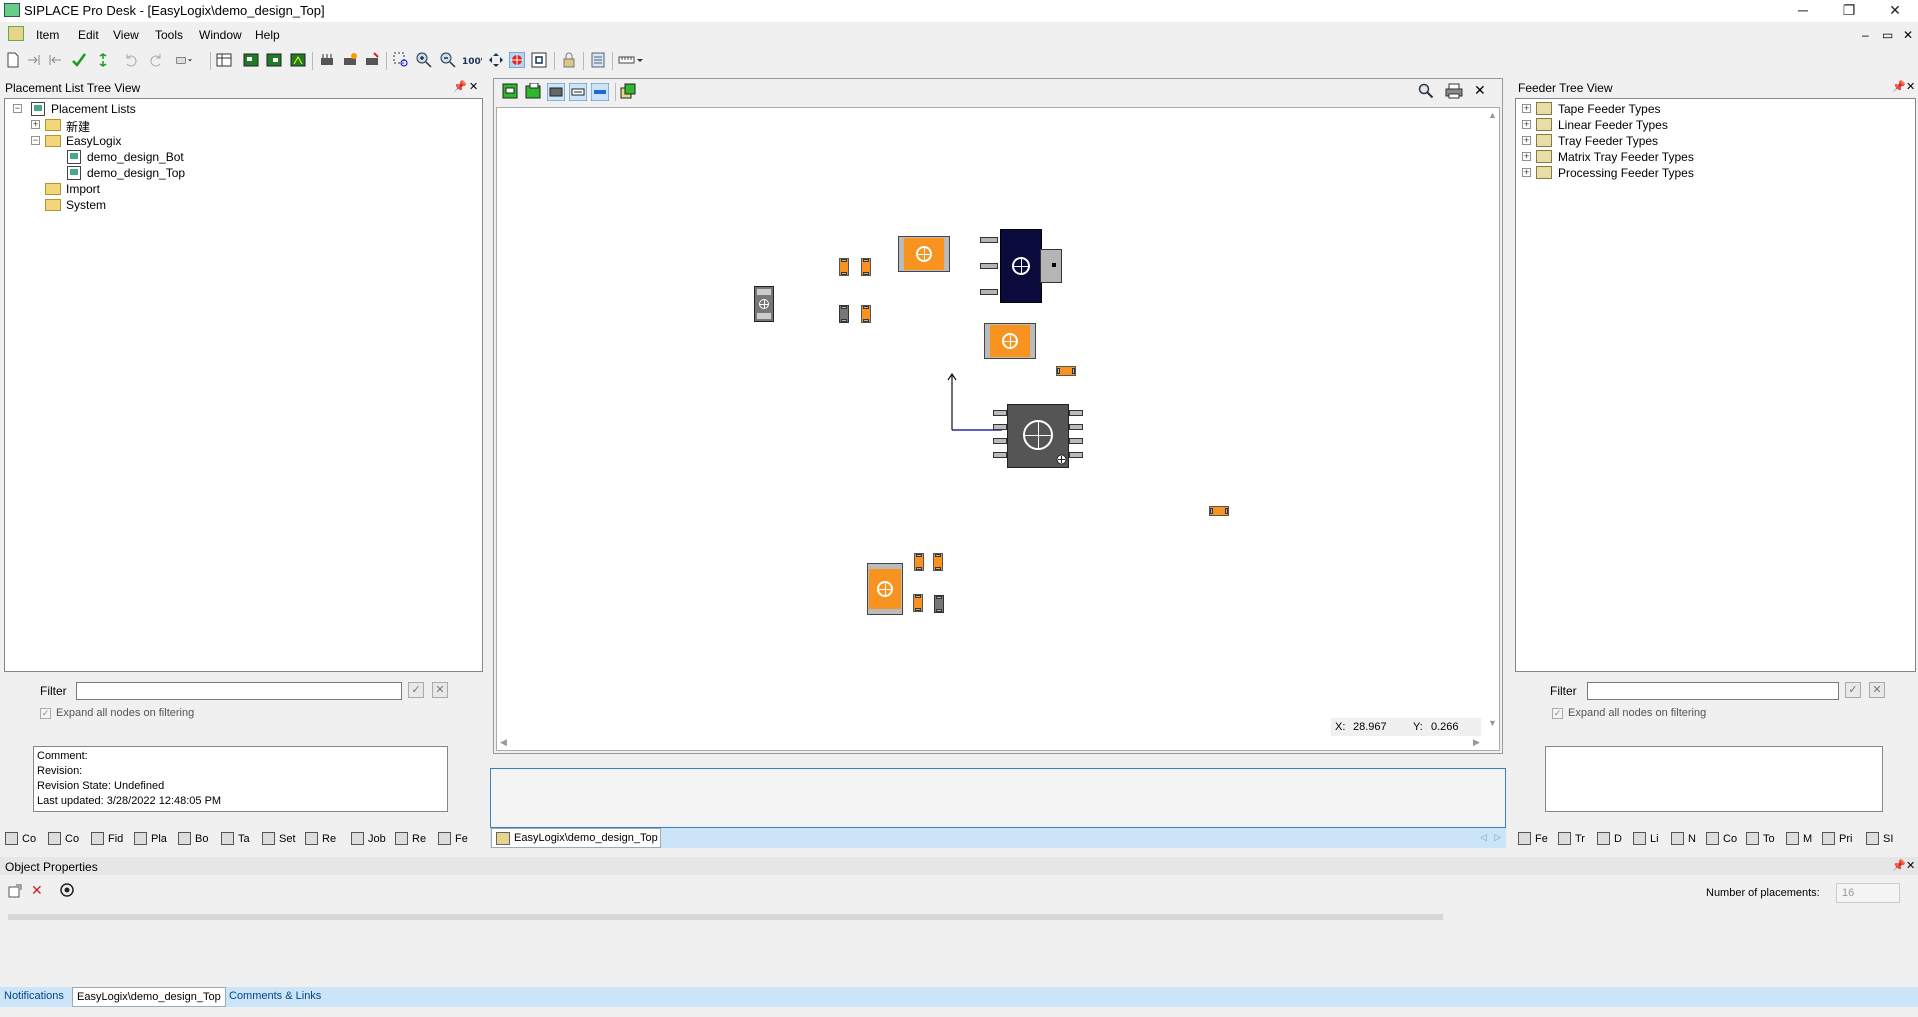 The height and width of the screenshot is (1017, 1918). What do you see at coordinates (517, 60) in the screenshot?
I see `fiducial-active-icon` at bounding box center [517, 60].